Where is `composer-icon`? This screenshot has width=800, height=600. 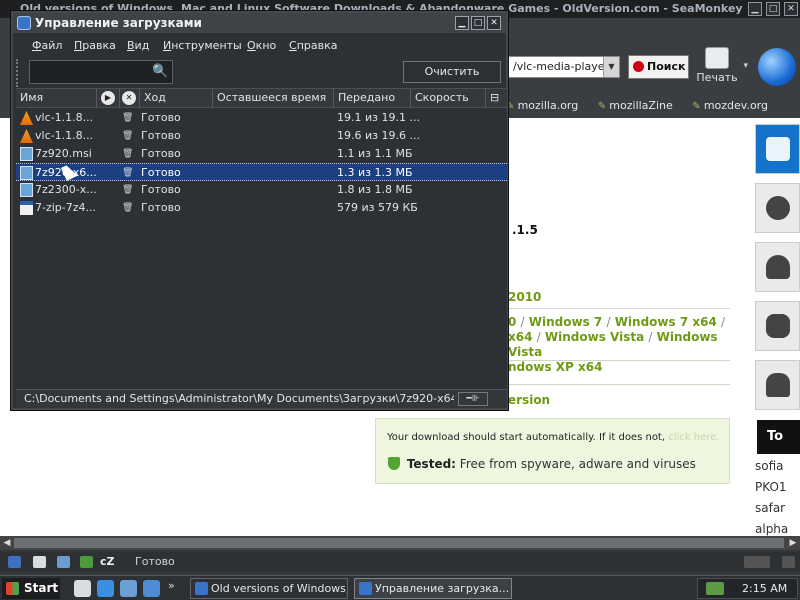 composer-icon is located at coordinates (63, 562).